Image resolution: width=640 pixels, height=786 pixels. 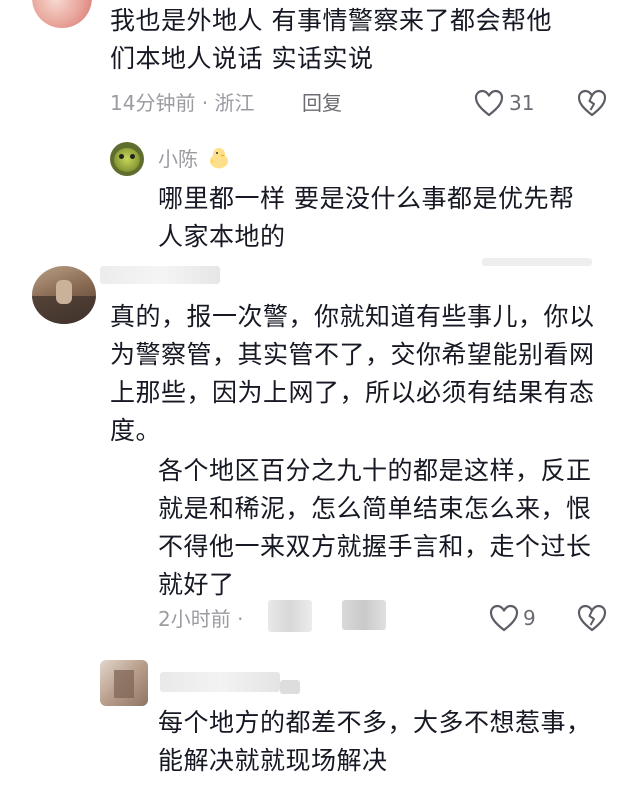 I want to click on reply-meta: 2小时前 ·, so click(x=201, y=619).